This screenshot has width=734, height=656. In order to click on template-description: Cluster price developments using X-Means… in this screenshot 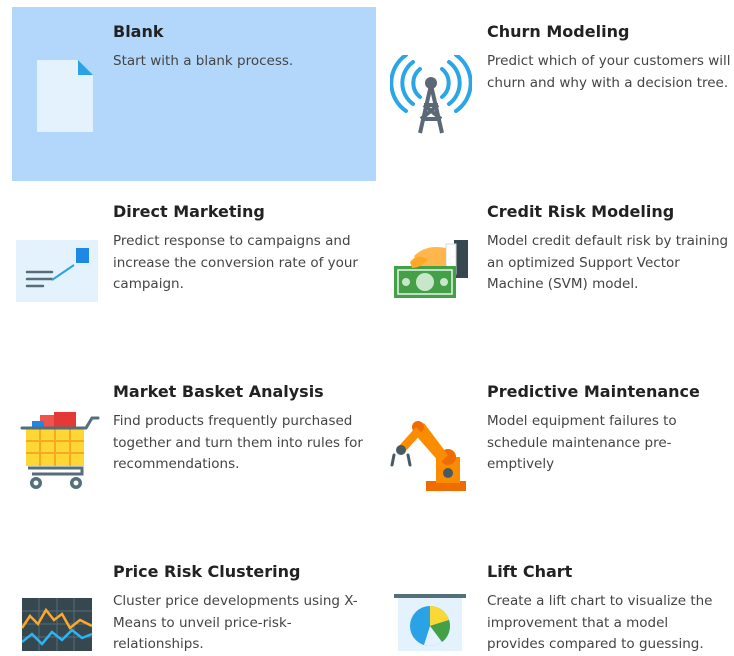, I will do `click(235, 622)`.